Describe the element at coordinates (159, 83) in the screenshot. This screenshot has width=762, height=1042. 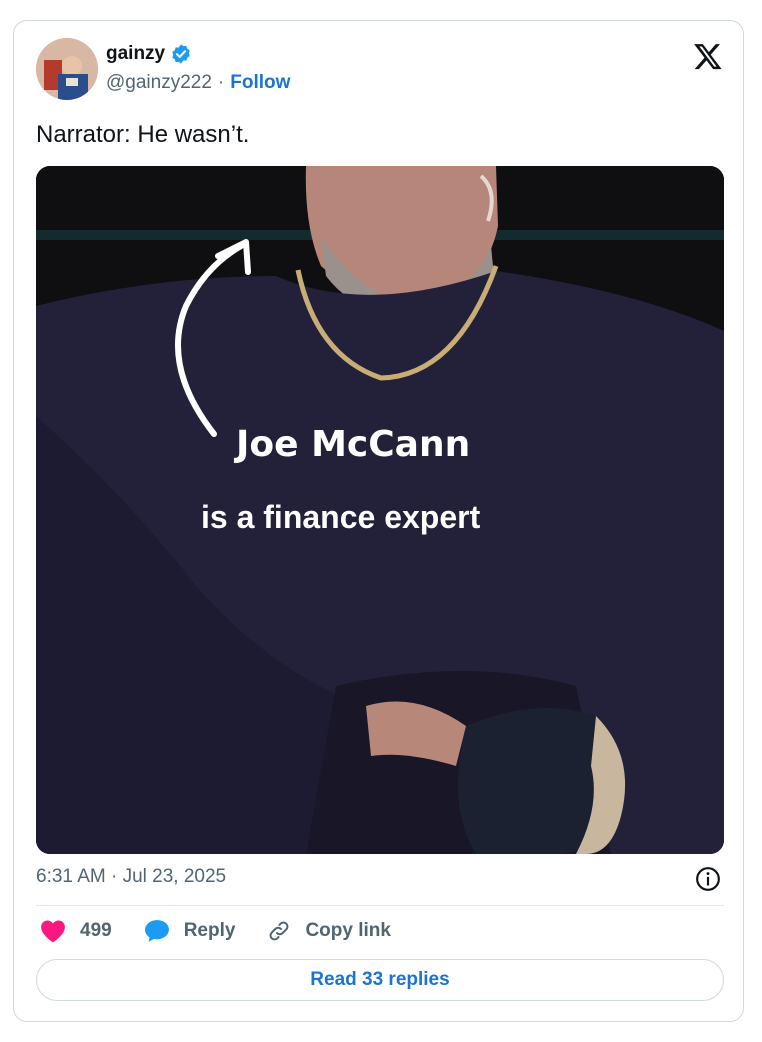
I see `author-handle: @gainzy222` at that location.